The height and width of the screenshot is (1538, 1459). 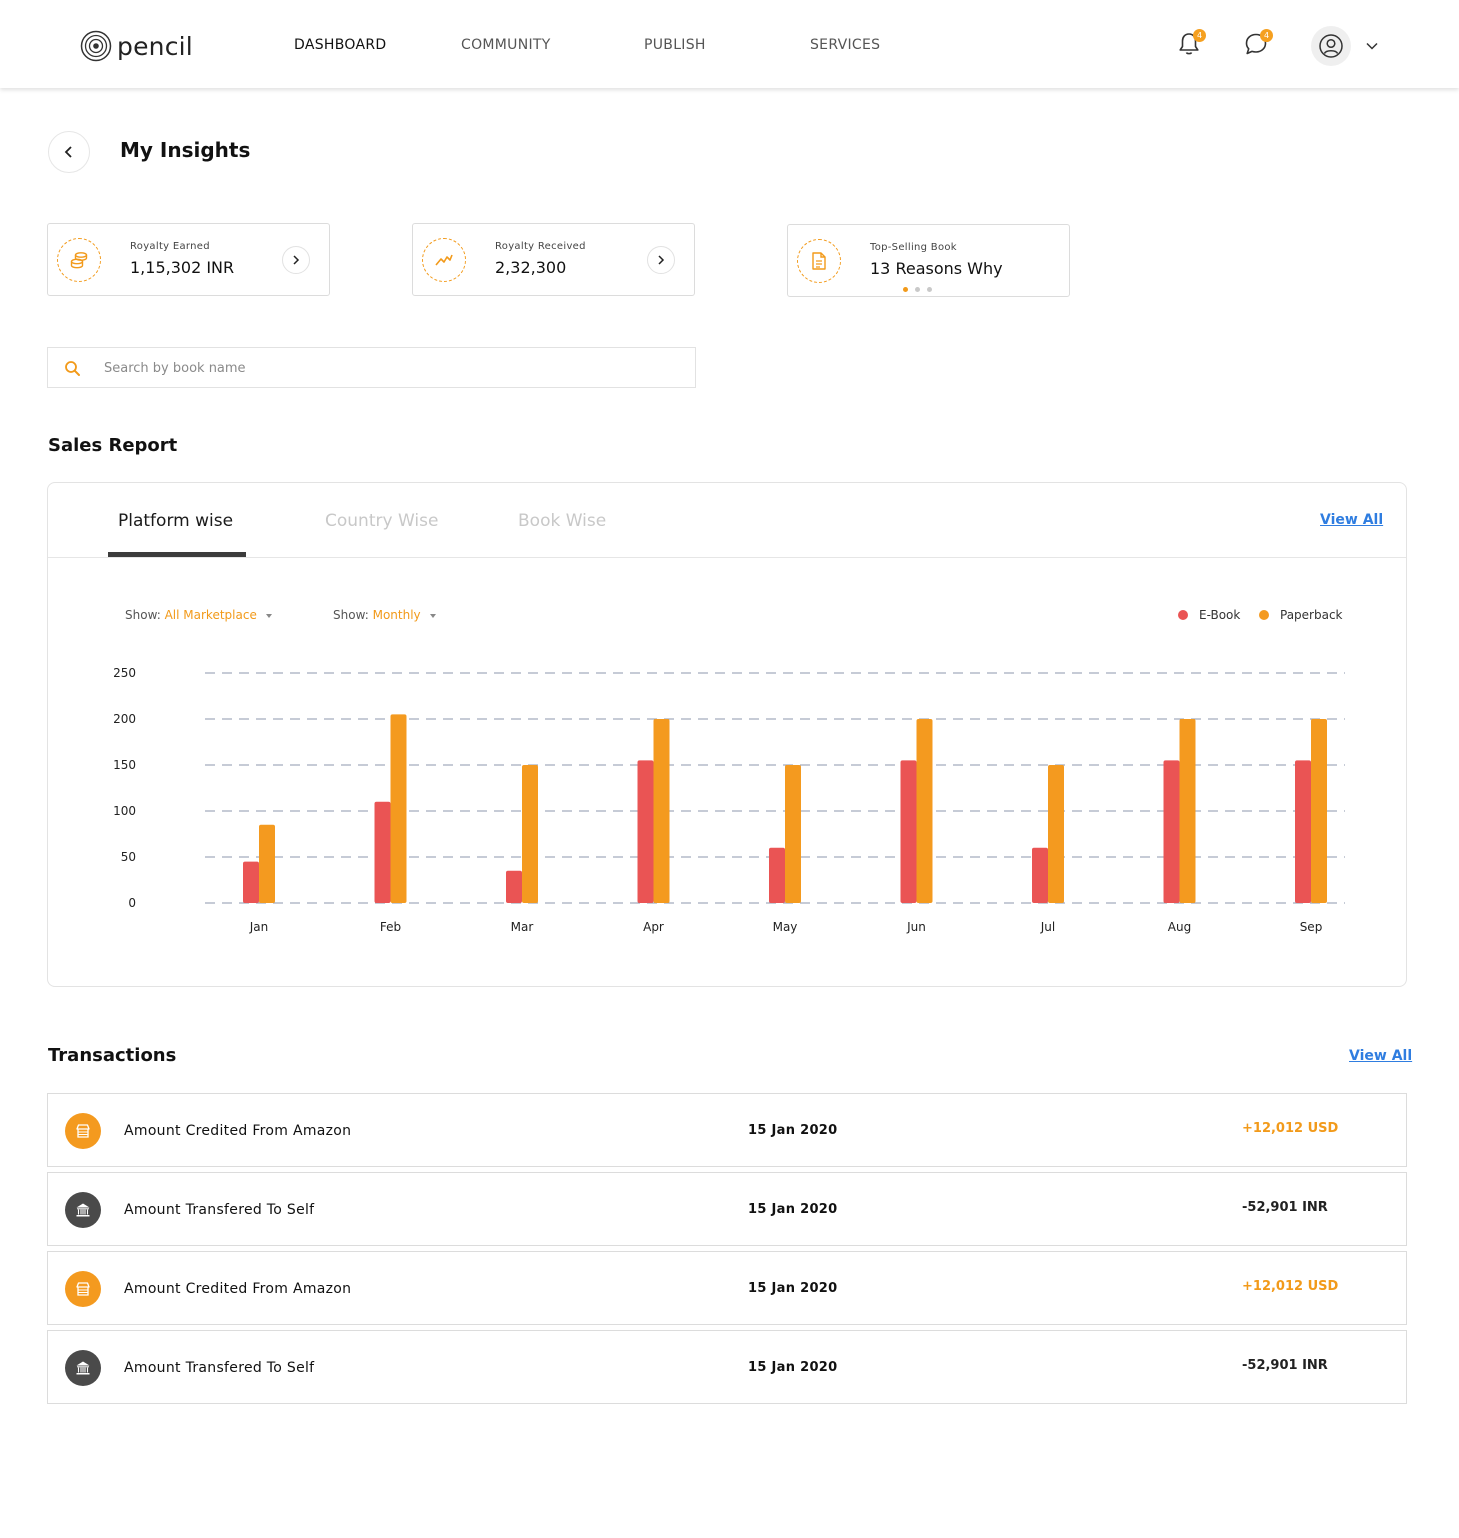 I want to click on coins-icon, so click(x=79, y=260).